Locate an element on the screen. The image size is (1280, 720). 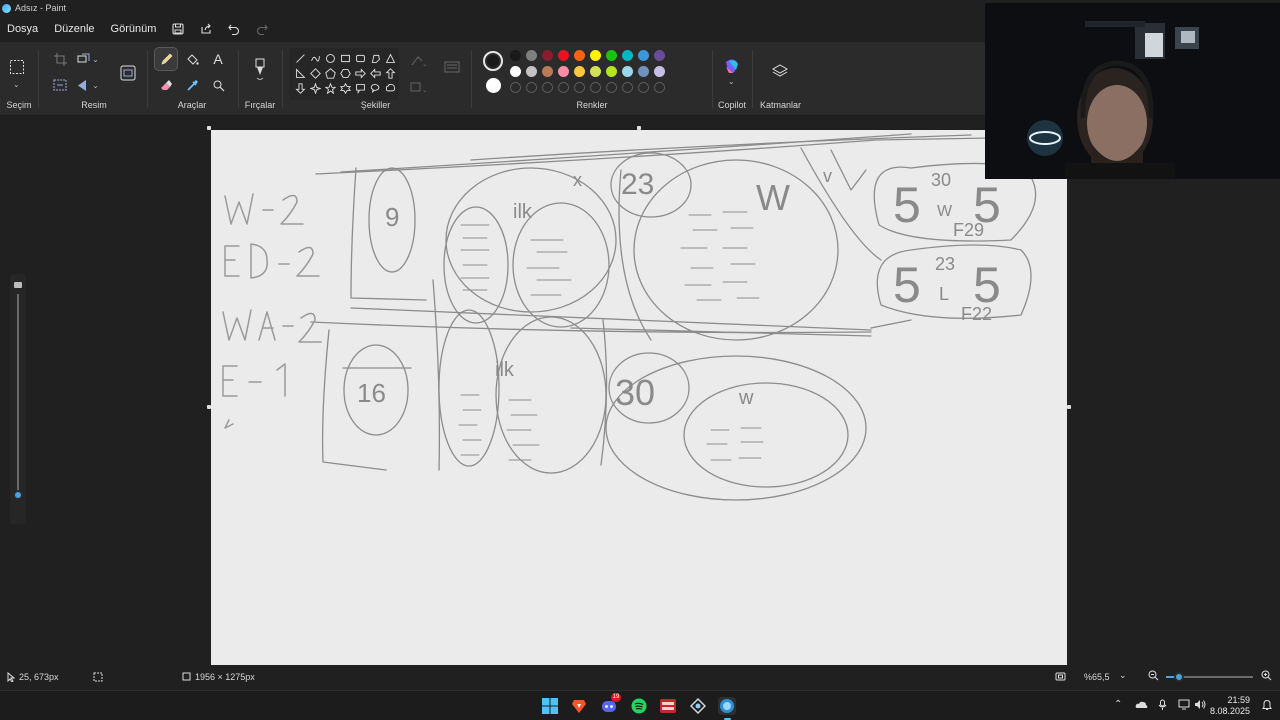
triangle-shape-icon is located at coordinates (390, 58).